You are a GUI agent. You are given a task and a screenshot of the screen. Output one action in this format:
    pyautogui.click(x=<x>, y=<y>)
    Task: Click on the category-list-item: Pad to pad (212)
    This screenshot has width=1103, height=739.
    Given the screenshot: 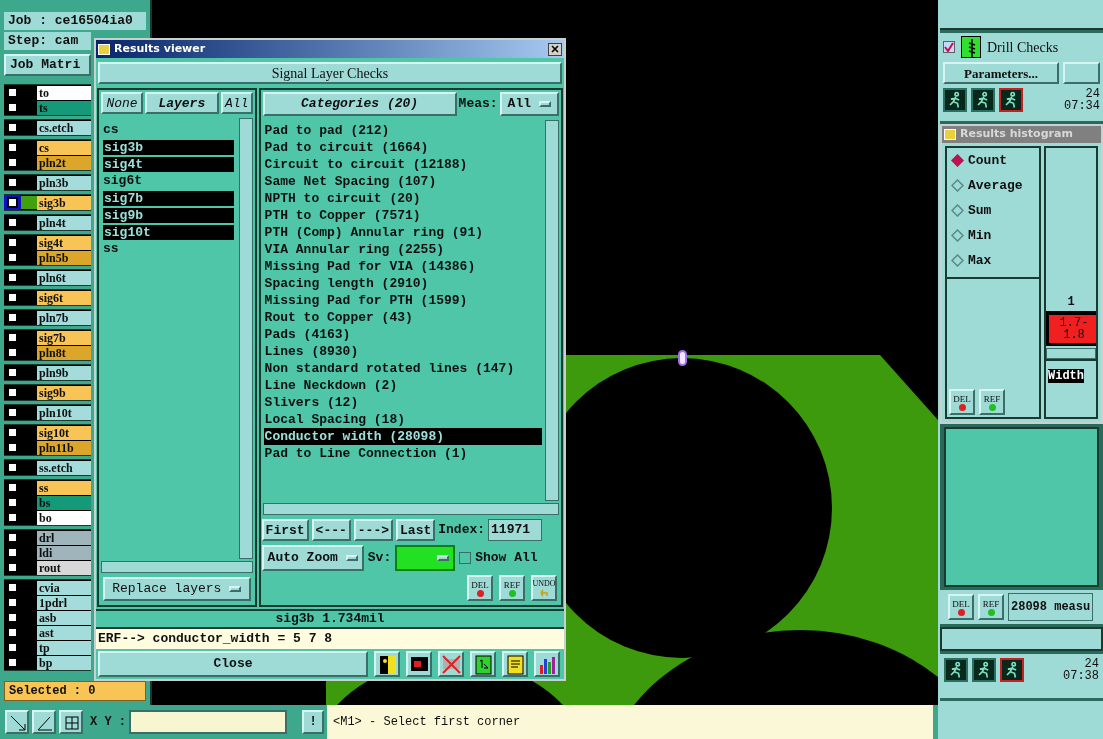 What is the action you would take?
    pyautogui.click(x=402, y=130)
    